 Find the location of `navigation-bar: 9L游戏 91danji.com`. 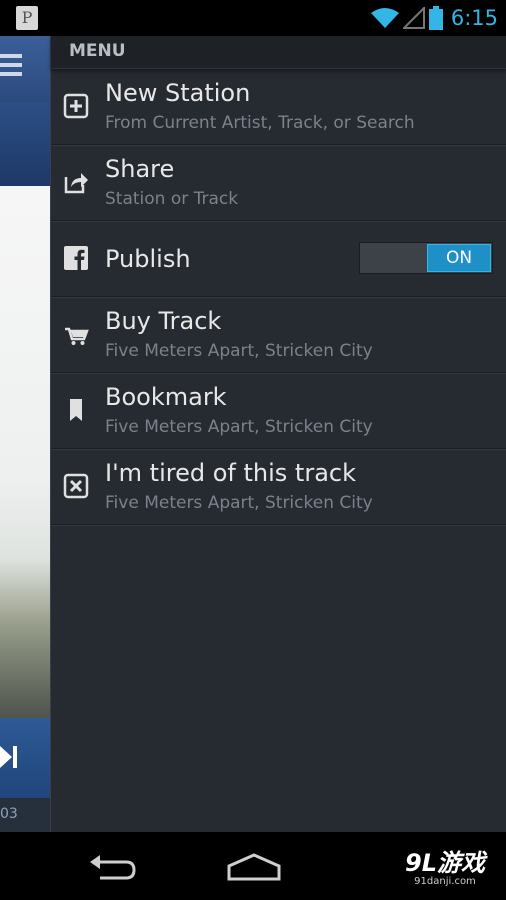

navigation-bar: 9L游戏 91danji.com is located at coordinates (253, 866).